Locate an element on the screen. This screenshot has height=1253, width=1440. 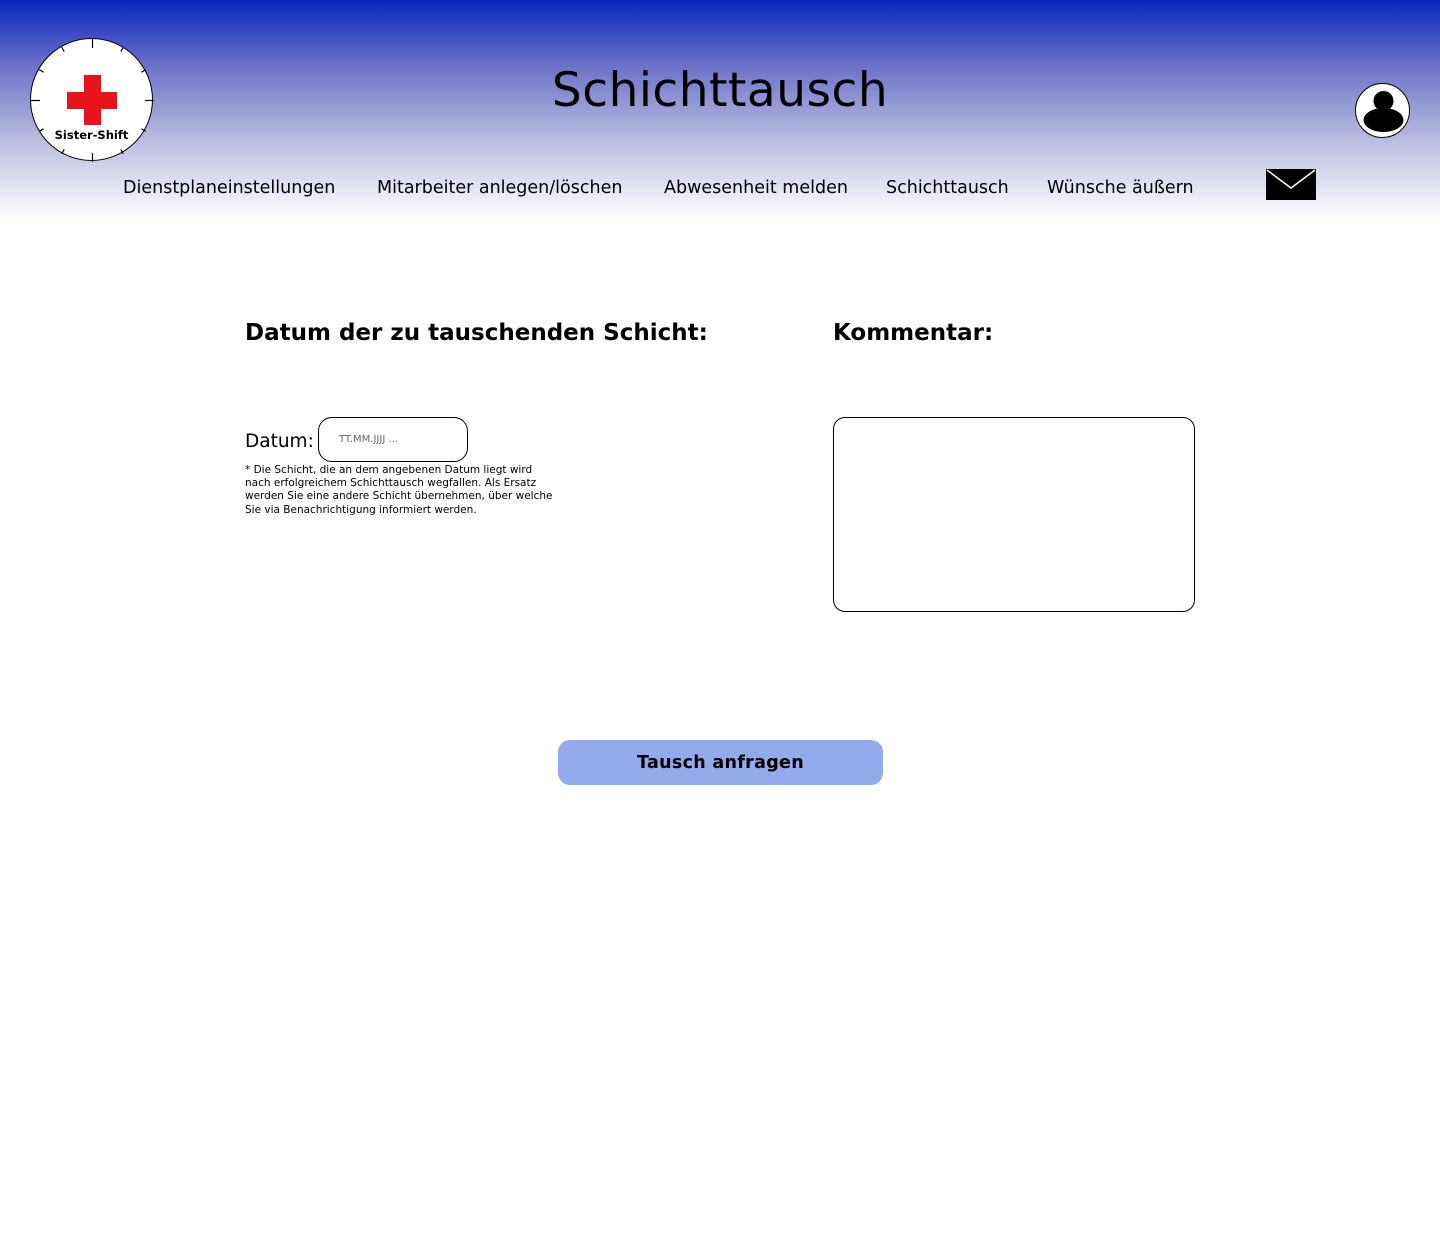
envelope-icon is located at coordinates (1291, 184).